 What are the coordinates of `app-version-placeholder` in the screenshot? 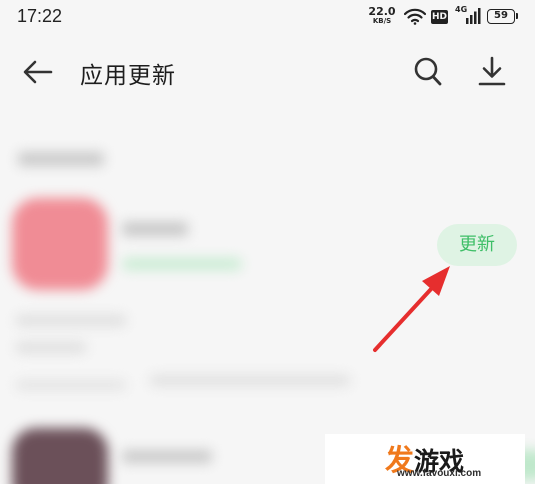 It's located at (182, 264).